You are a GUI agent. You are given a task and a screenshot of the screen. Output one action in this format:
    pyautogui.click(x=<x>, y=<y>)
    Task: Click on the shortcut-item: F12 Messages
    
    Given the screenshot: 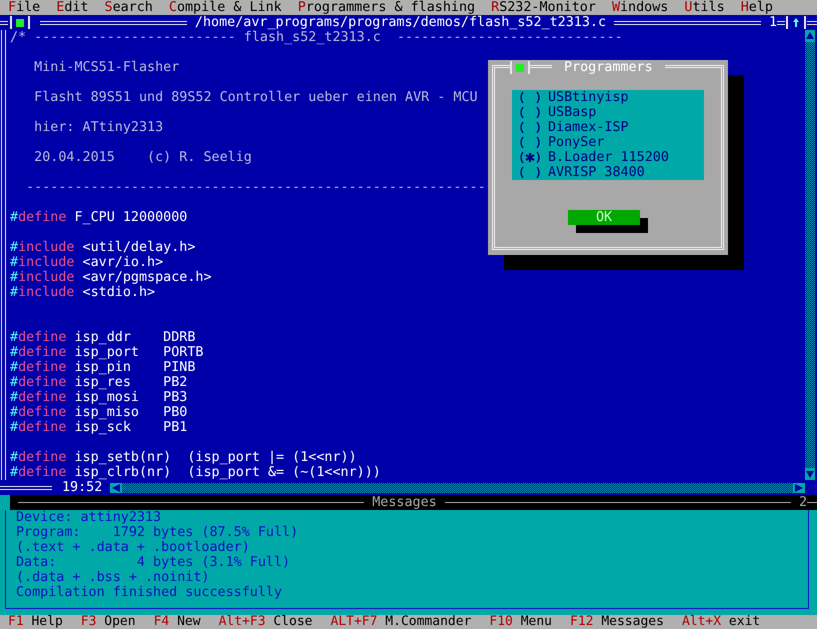 What is the action you would take?
    pyautogui.click(x=617, y=622)
    